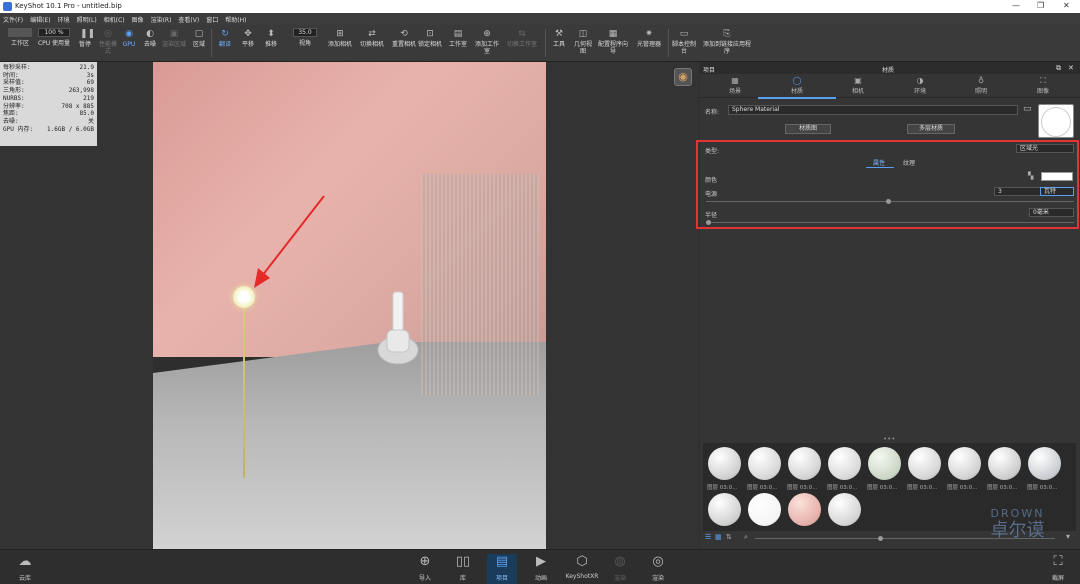  I want to click on switch-camera-button: ⇄ 切换相机, so click(372, 44).